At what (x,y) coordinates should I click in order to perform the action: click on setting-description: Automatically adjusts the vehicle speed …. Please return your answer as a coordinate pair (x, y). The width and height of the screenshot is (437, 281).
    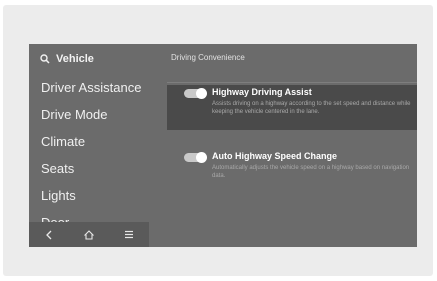
    Looking at the image, I should click on (311, 172).